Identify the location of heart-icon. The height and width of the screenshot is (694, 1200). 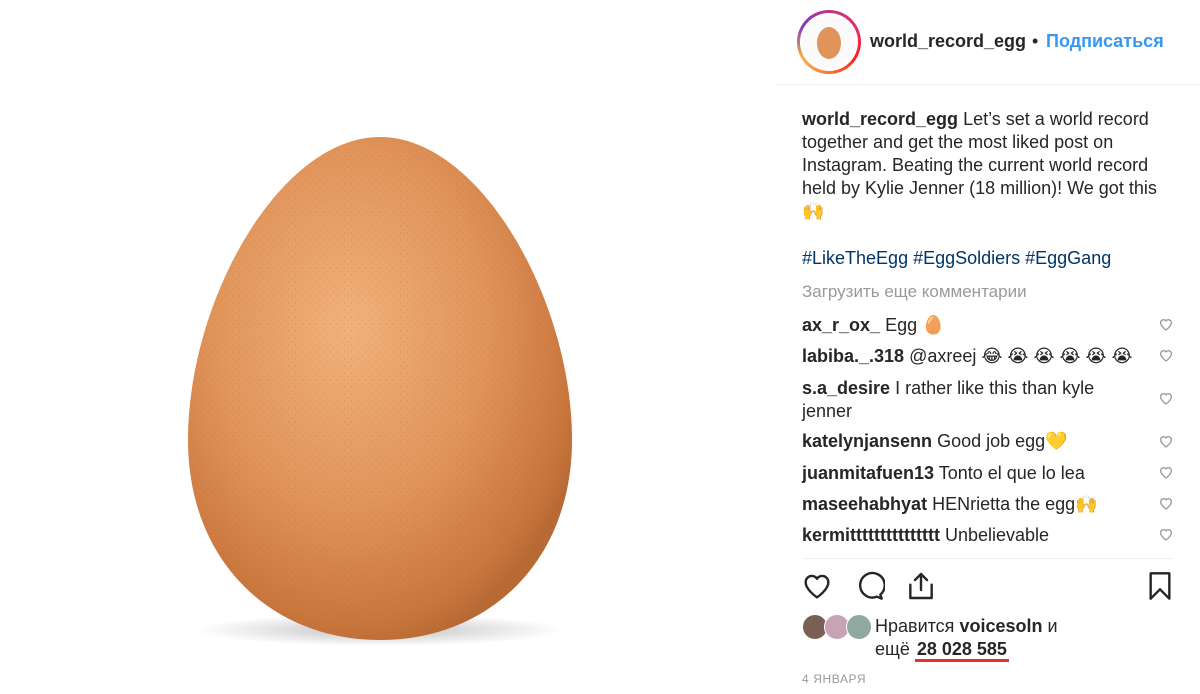
(817, 586).